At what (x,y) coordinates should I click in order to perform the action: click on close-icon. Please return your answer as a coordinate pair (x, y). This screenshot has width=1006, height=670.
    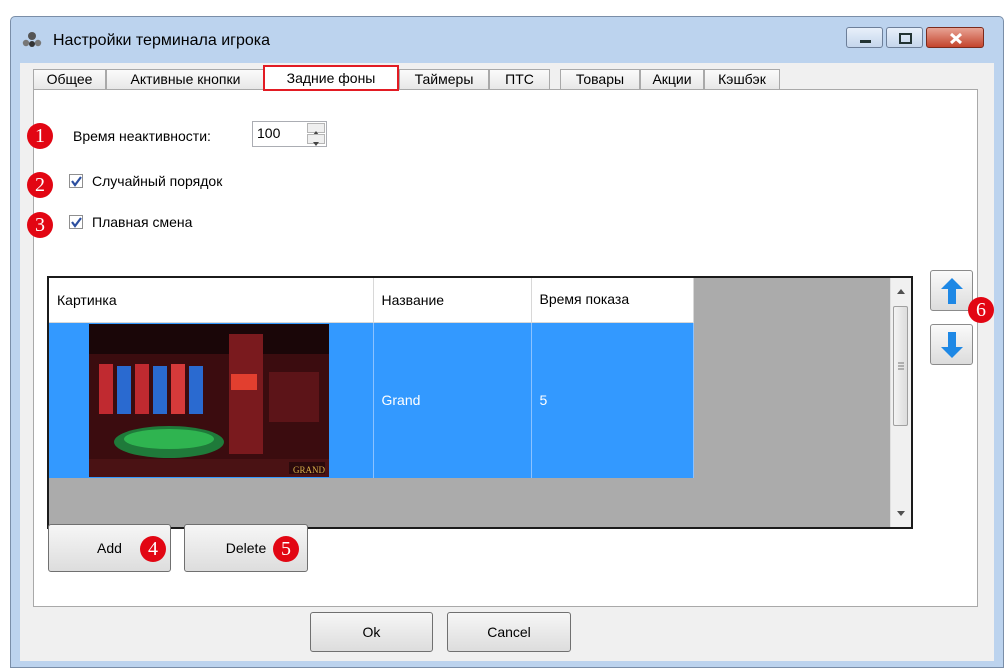
    Looking at the image, I should click on (956, 38).